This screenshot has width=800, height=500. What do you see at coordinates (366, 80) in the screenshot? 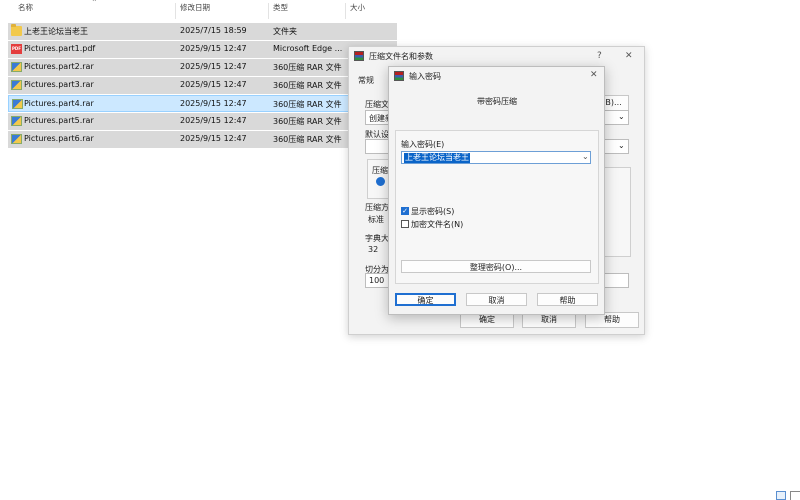
I see `tab-general: 常规` at bounding box center [366, 80].